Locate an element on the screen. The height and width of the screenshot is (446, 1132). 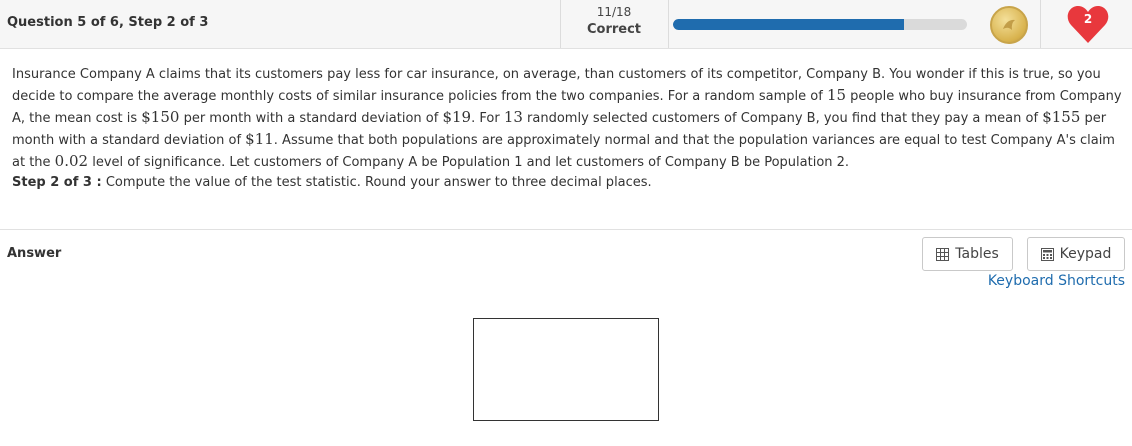
sd-a: $19 is located at coordinates (457, 117).